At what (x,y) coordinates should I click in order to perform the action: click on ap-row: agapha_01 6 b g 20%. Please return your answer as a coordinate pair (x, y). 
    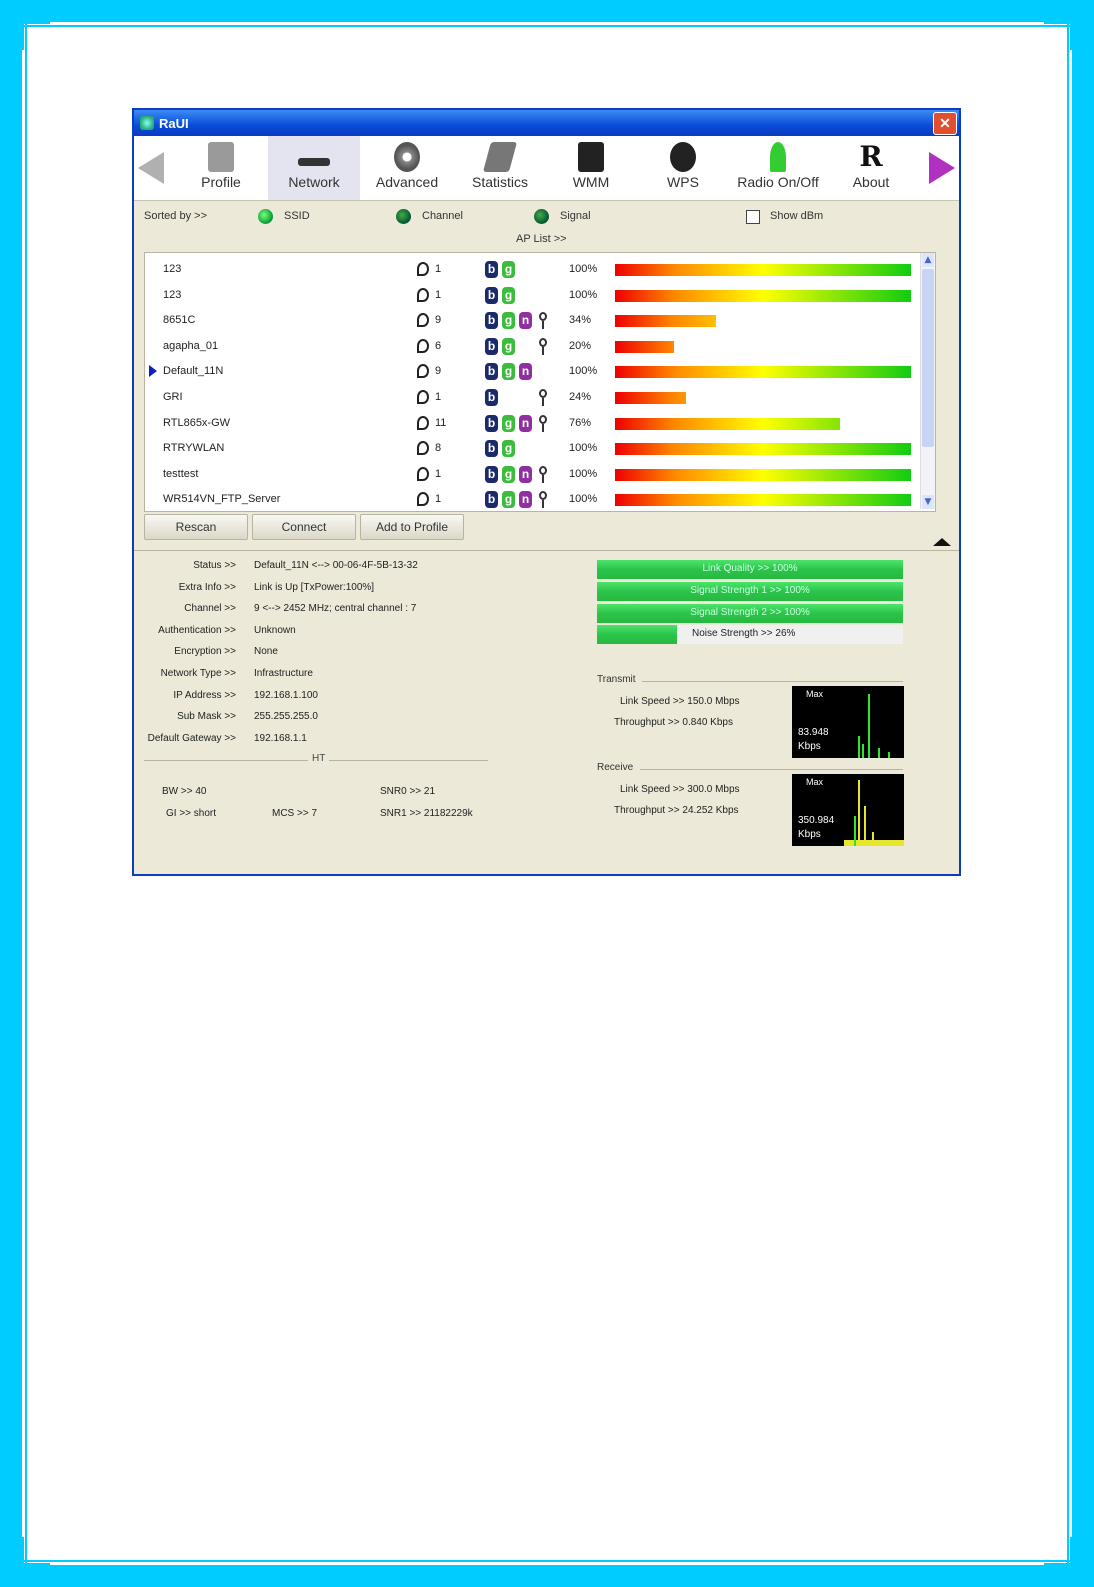
    Looking at the image, I should click on (533, 346).